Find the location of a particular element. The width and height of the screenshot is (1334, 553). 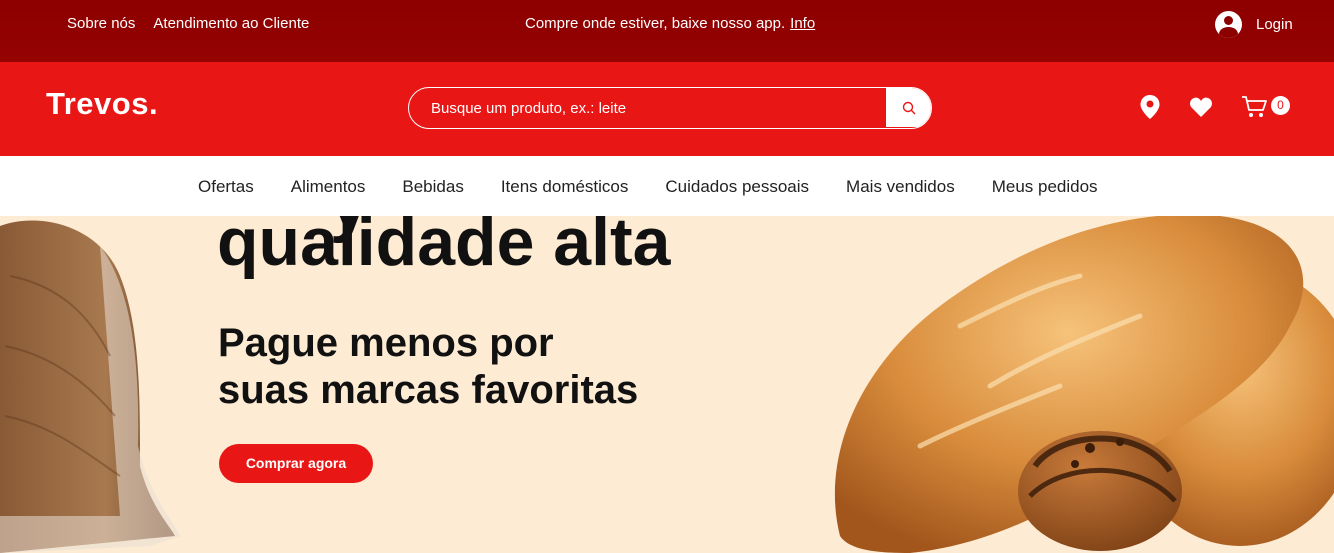

hero-headline: qualidade alta is located at coordinates (444, 248).